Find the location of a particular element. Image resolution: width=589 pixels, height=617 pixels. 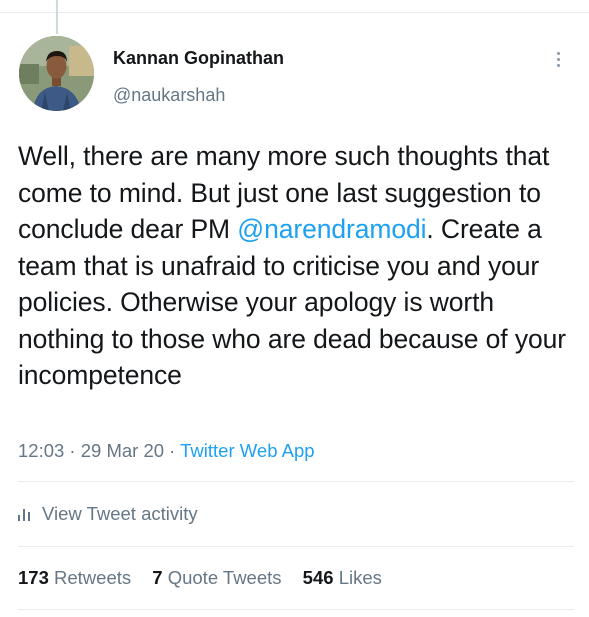

author-name: Kannan Gopinathan is located at coordinates (198, 58).